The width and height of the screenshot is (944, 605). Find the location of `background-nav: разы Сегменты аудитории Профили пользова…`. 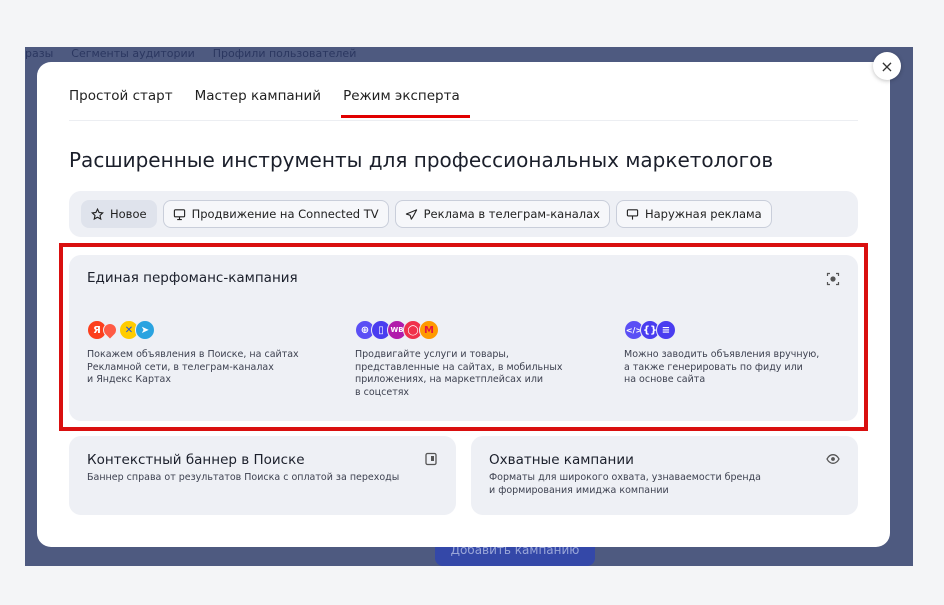

background-nav: разы Сегменты аудитории Профили пользова… is located at coordinates (190, 54).